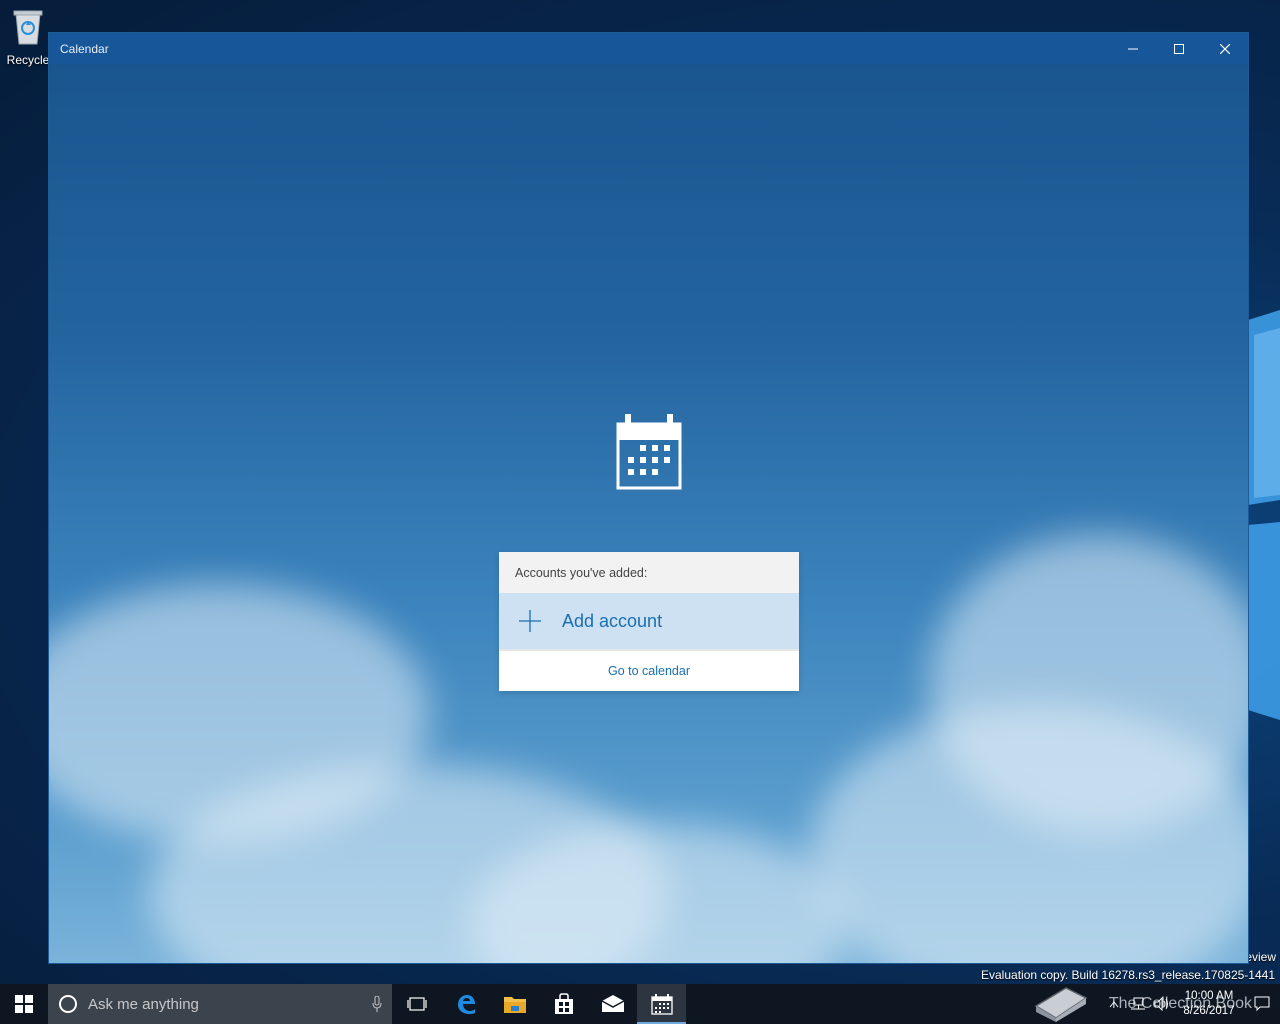  What do you see at coordinates (28, 27) in the screenshot?
I see `recycle-bin-icon` at bounding box center [28, 27].